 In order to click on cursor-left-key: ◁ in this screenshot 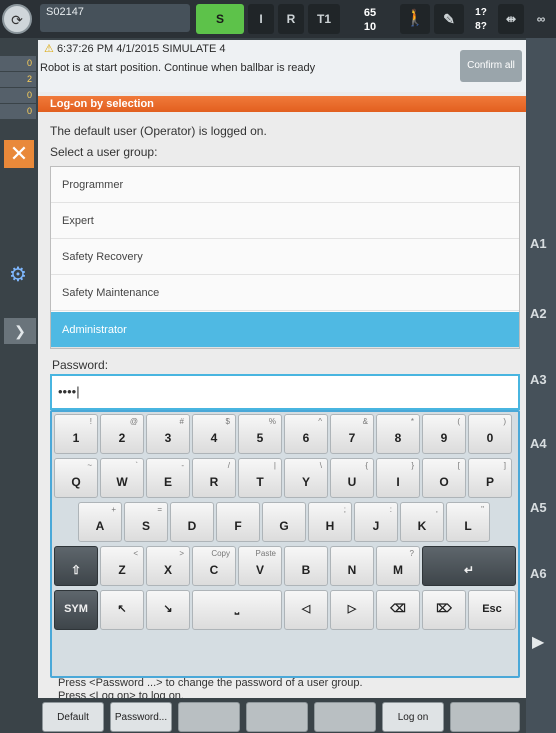, I will do `click(306, 610)`.